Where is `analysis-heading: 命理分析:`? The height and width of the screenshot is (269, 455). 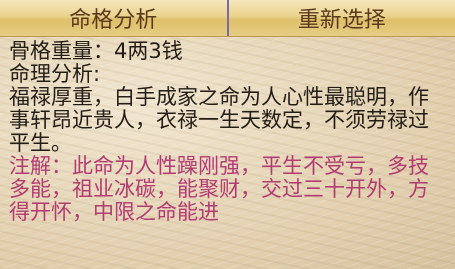 analysis-heading: 命理分析: is located at coordinates (55, 74).